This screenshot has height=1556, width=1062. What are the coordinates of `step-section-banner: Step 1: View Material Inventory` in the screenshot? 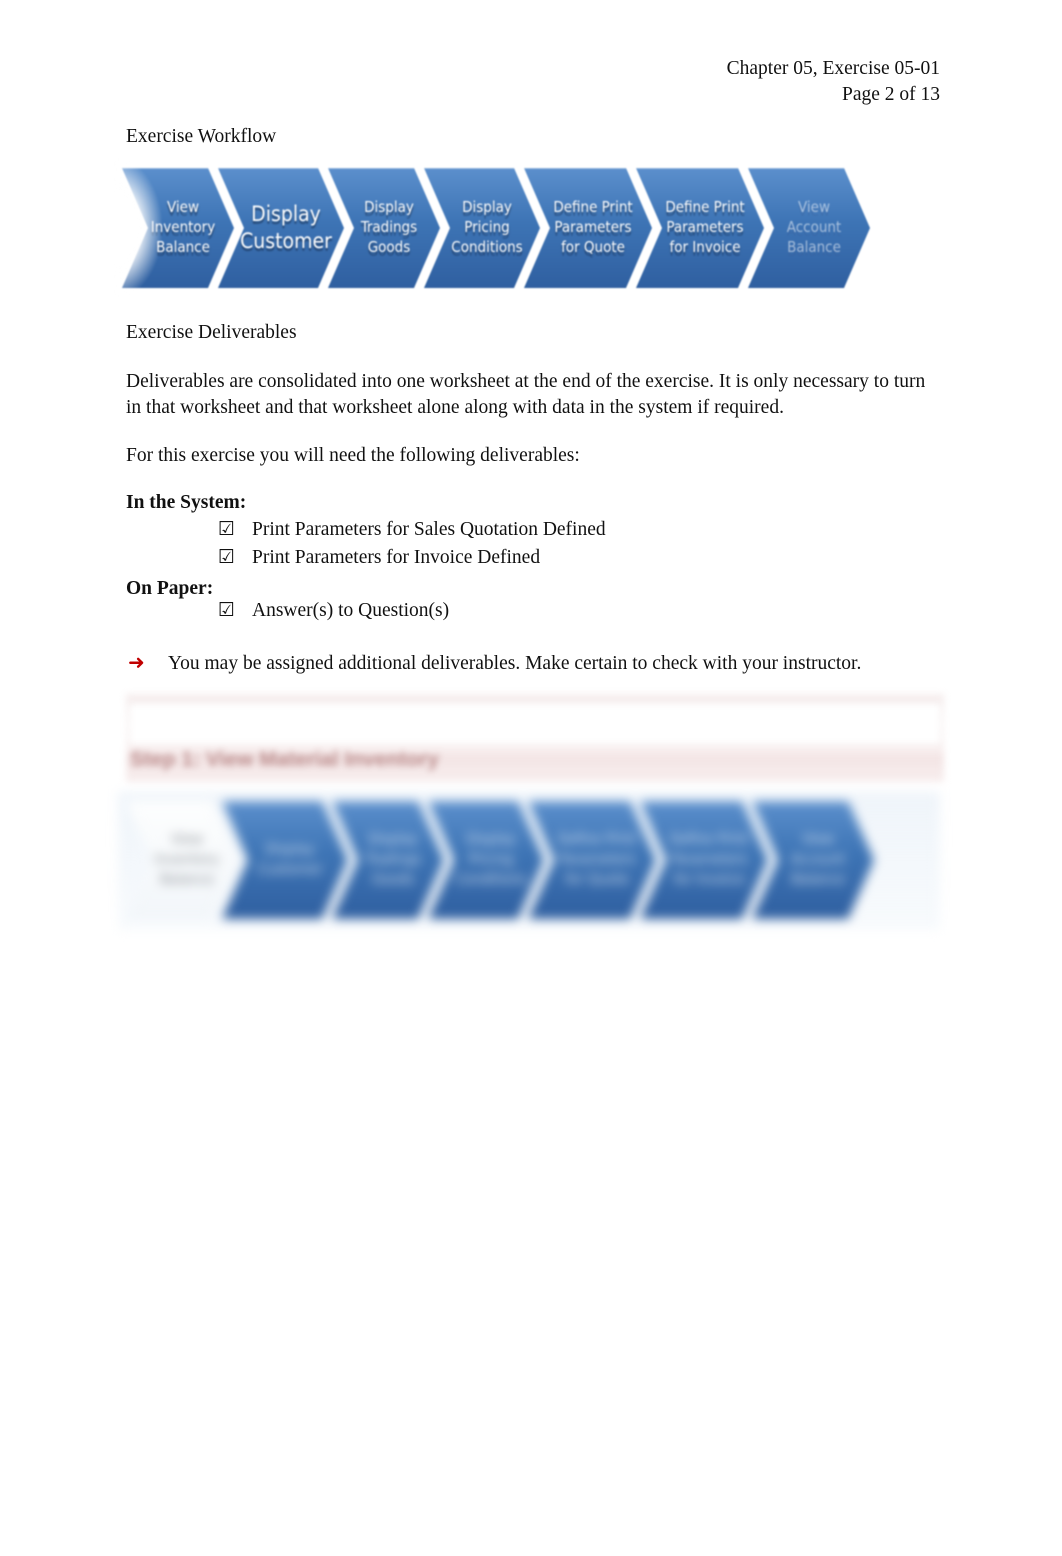 It's located at (535, 738).